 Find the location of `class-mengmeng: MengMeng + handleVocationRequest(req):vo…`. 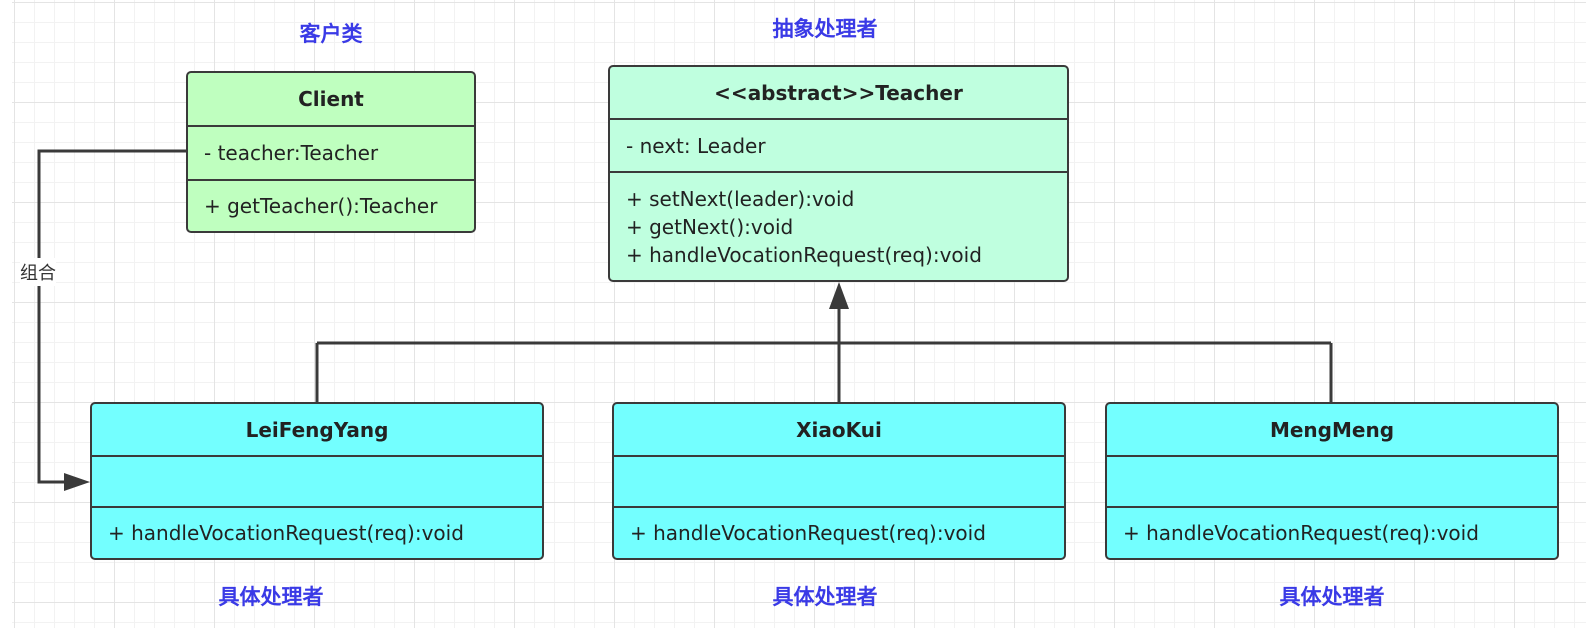

class-mengmeng: MengMeng + handleVocationRequest(req):vo… is located at coordinates (1332, 481).